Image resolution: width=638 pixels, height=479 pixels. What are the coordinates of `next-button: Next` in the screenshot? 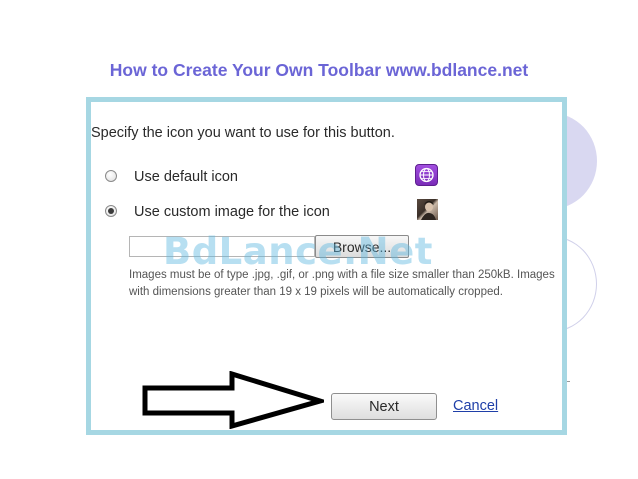 It's located at (384, 406).